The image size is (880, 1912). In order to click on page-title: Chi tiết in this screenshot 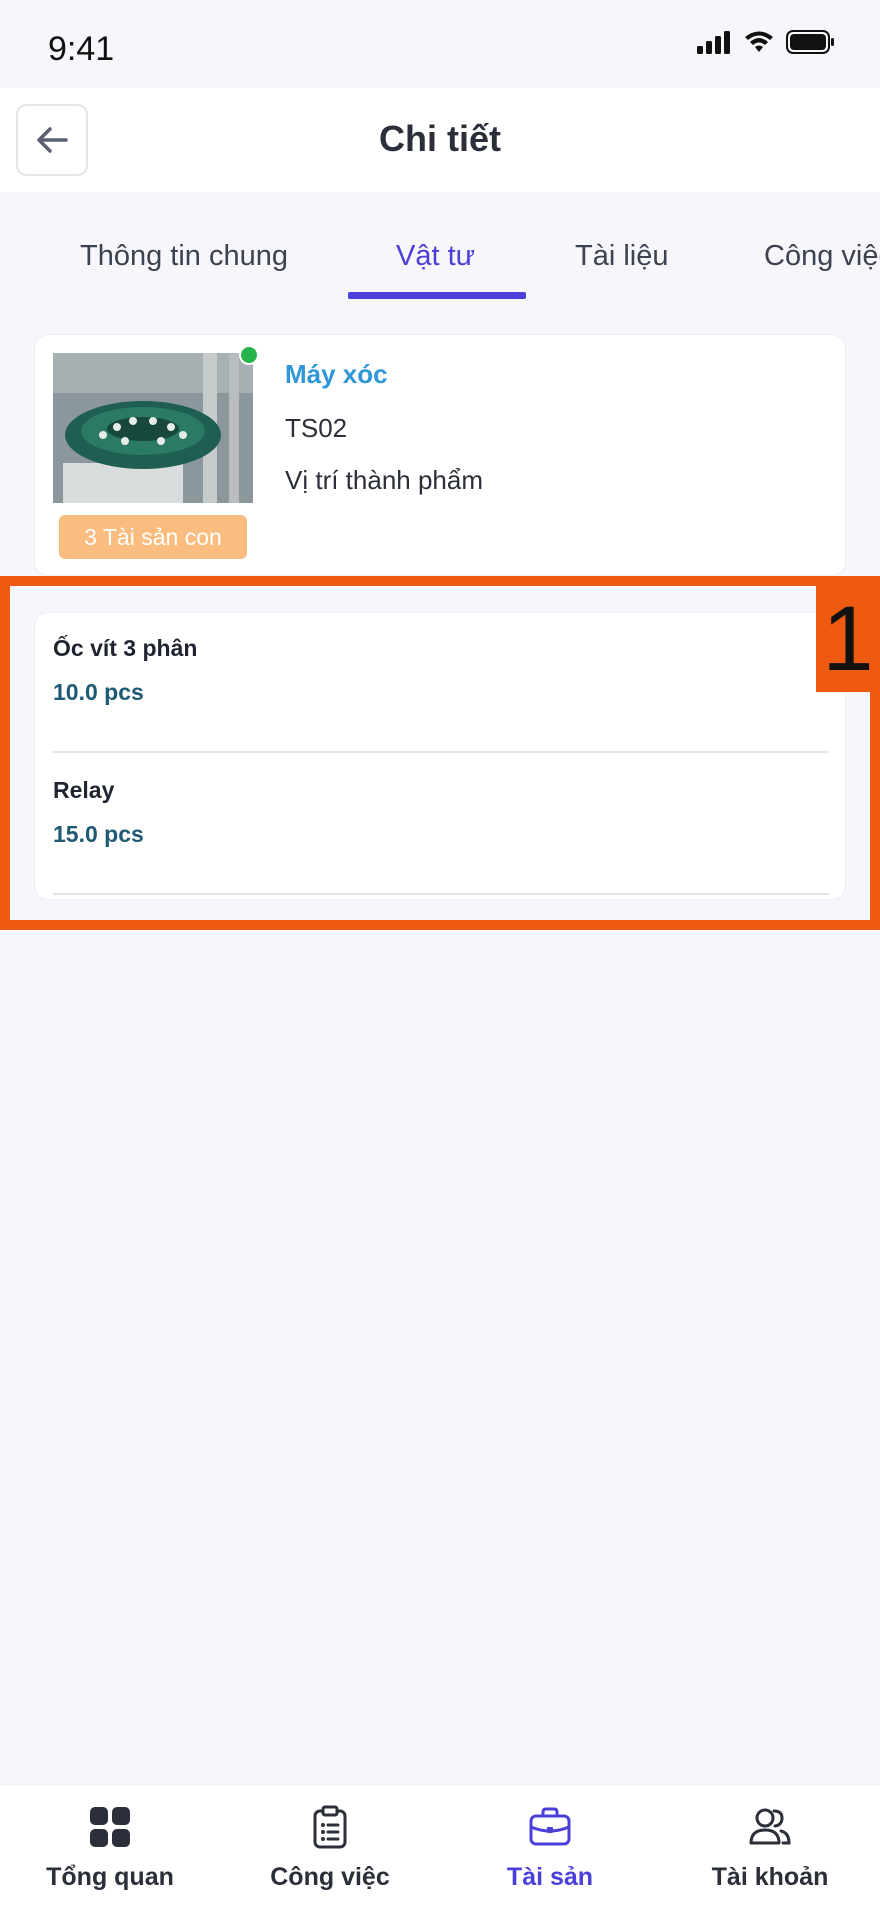, I will do `click(440, 138)`.